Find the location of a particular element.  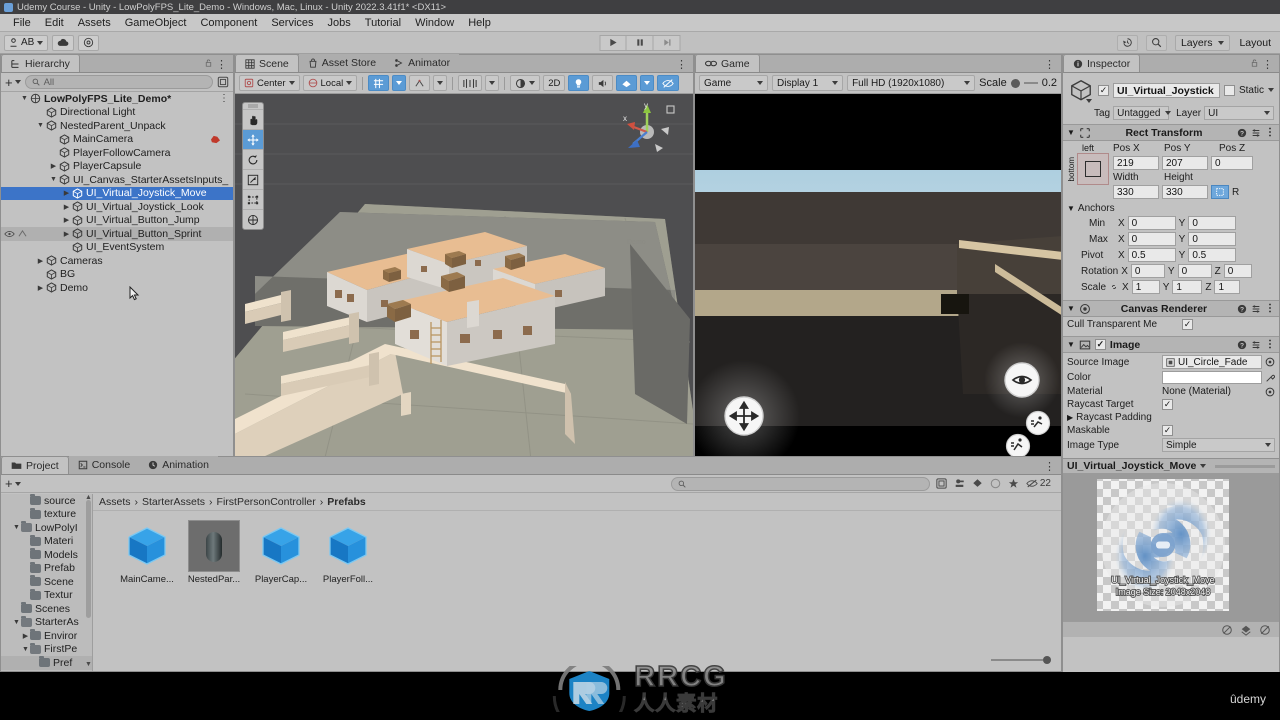

game-display-dropdown: Display 1 is located at coordinates (808, 83).